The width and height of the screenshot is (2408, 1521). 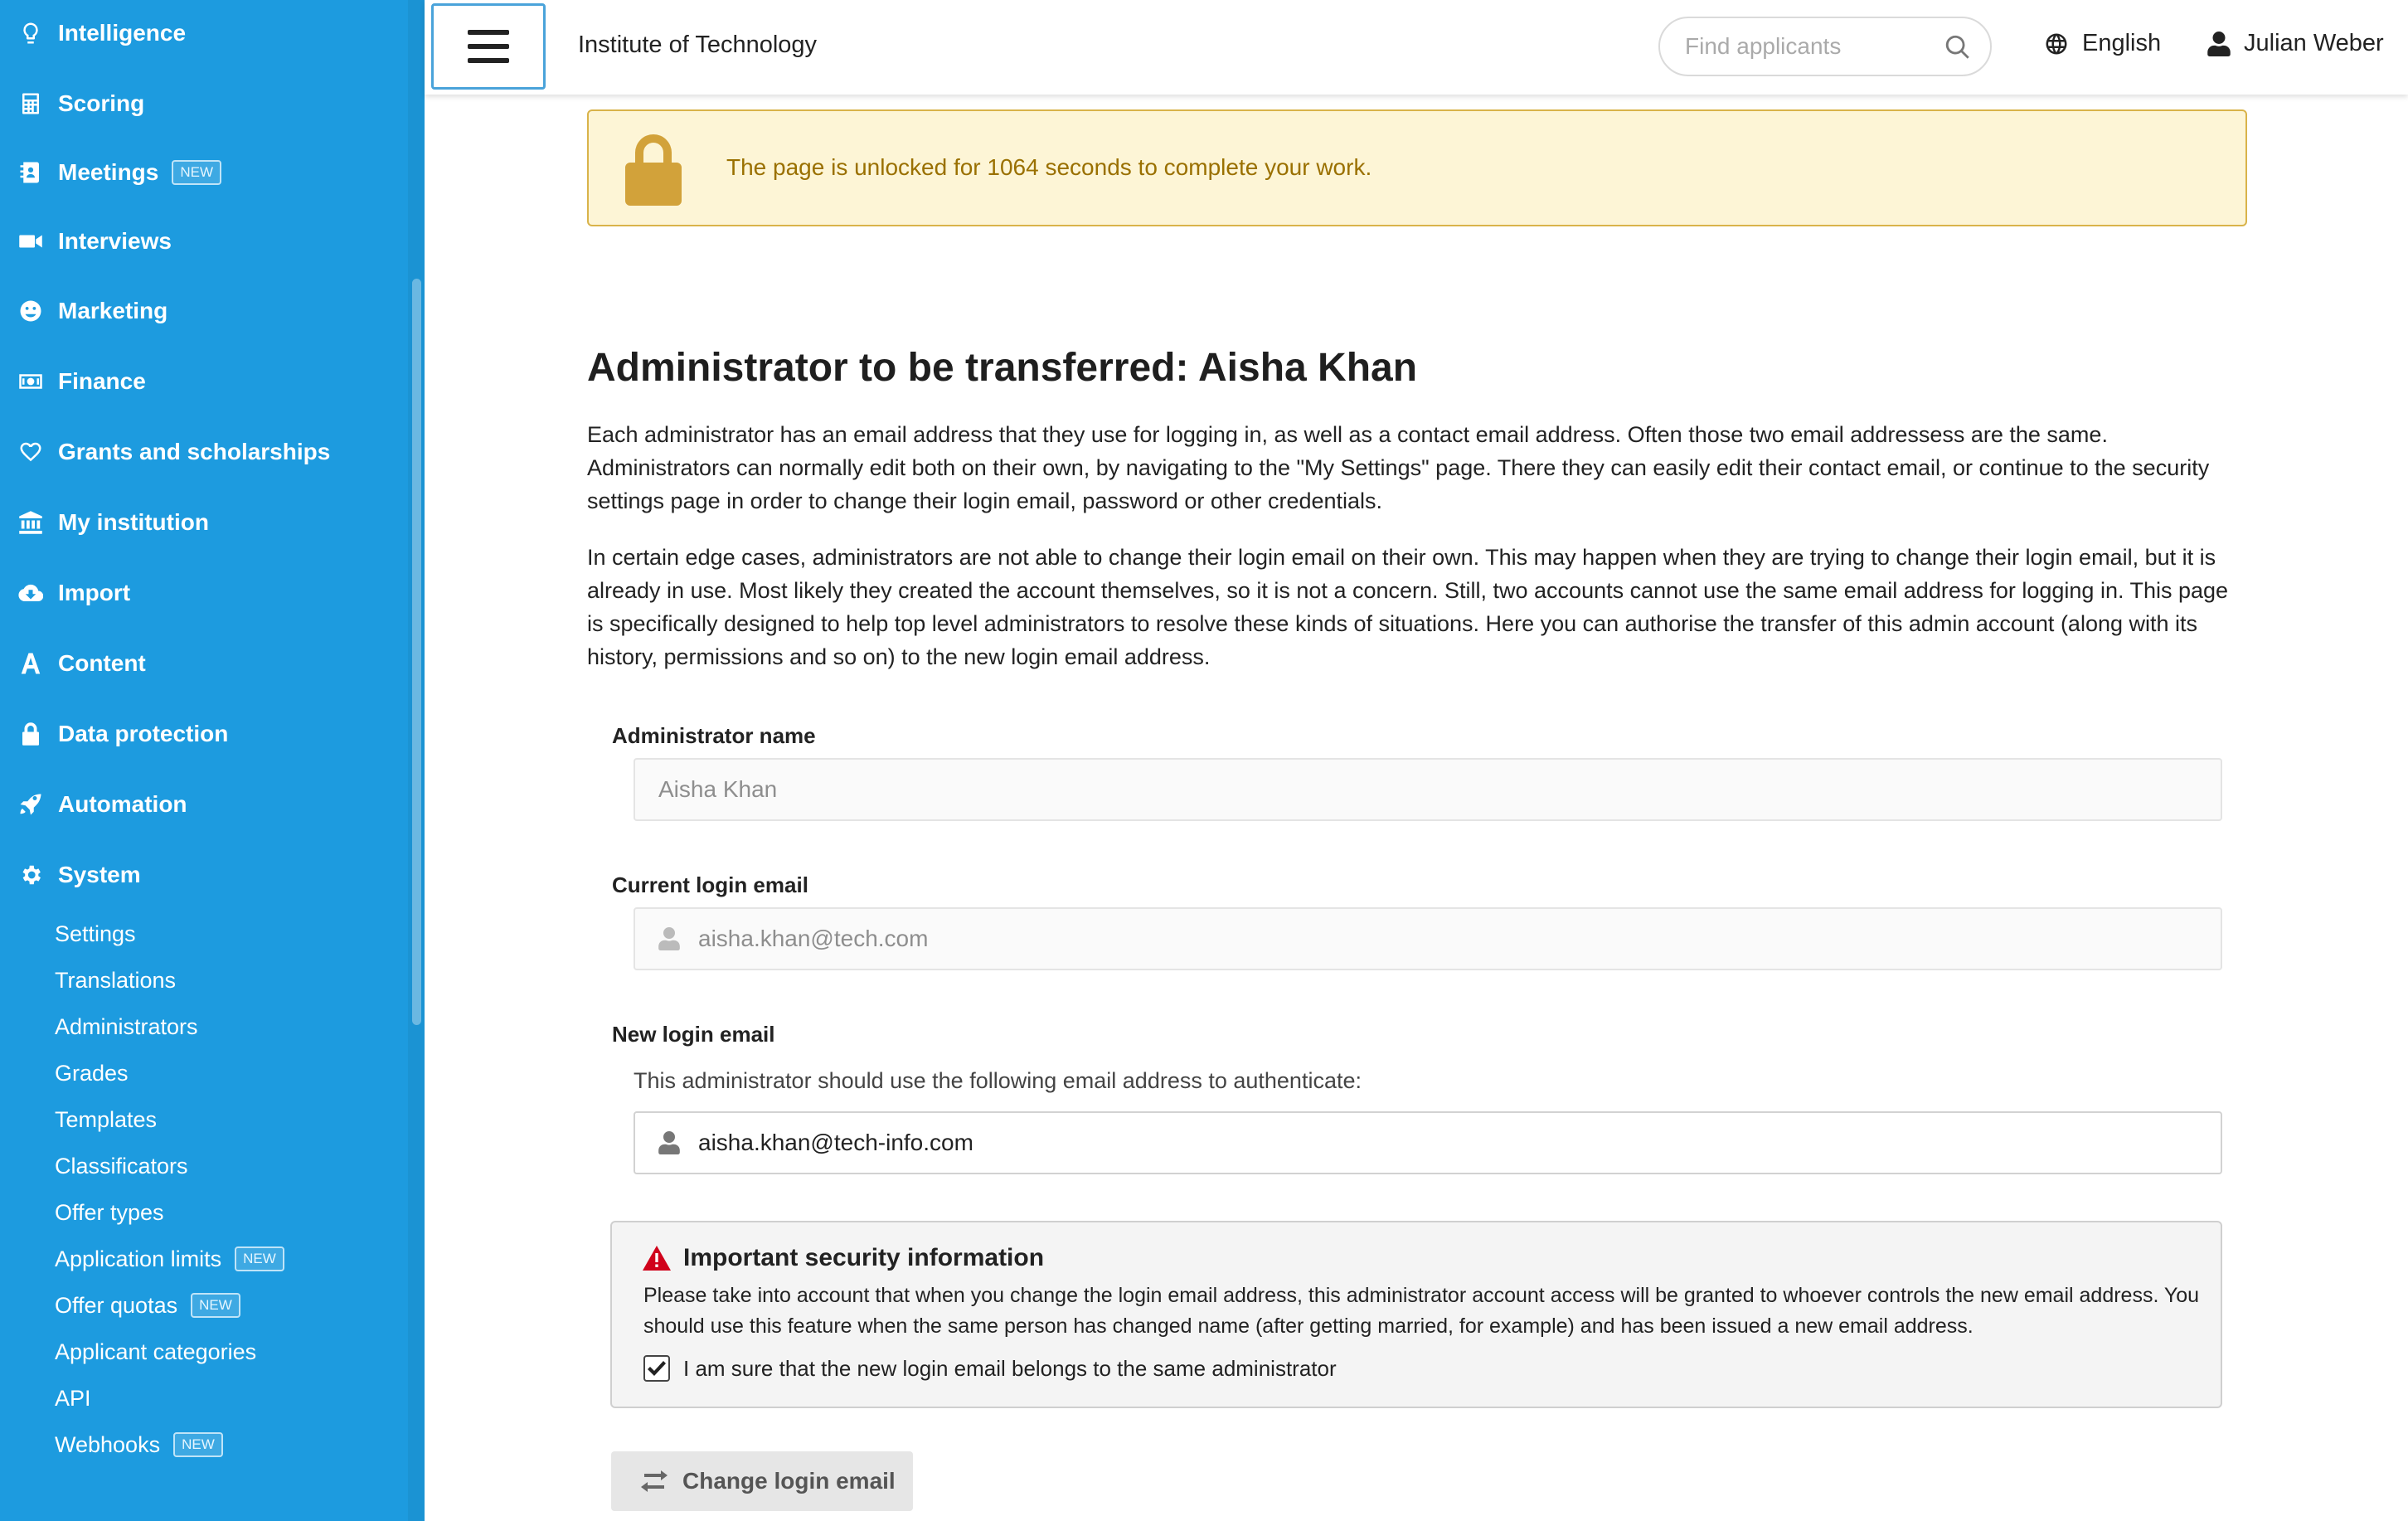 What do you see at coordinates (30, 452) in the screenshot?
I see `heart-icon` at bounding box center [30, 452].